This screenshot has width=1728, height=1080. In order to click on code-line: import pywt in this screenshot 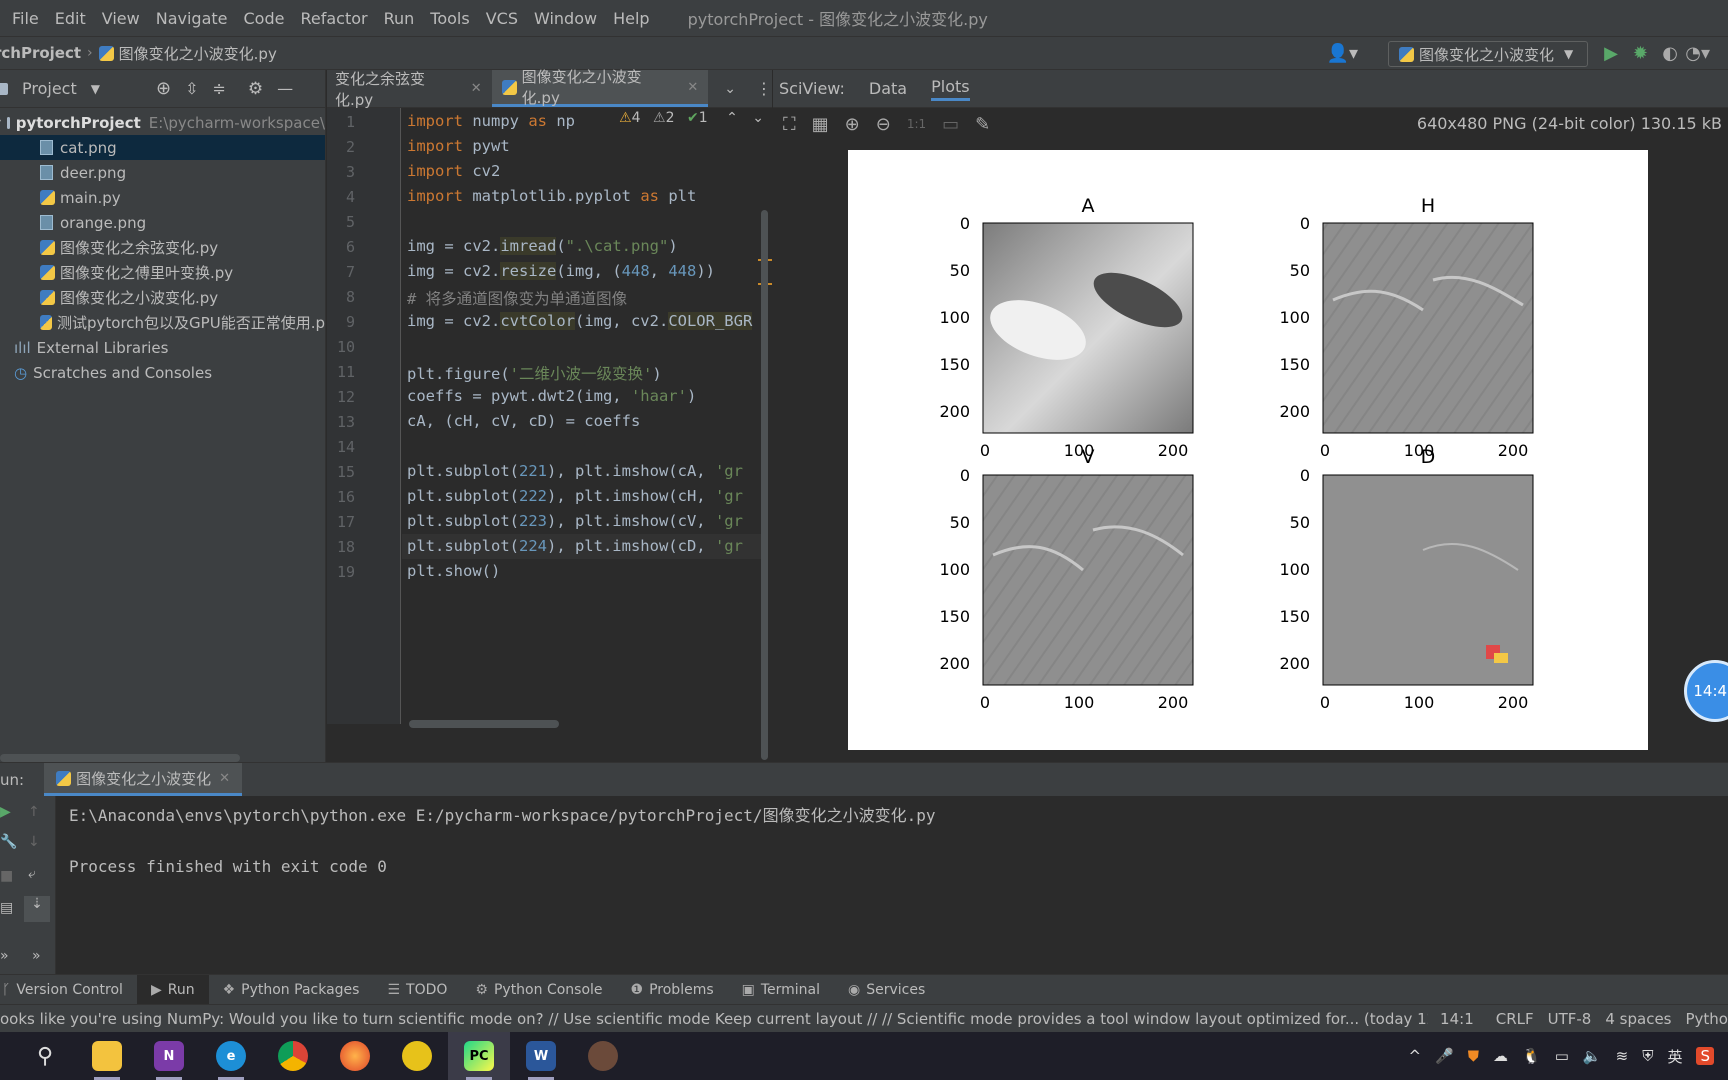, I will do `click(458, 146)`.